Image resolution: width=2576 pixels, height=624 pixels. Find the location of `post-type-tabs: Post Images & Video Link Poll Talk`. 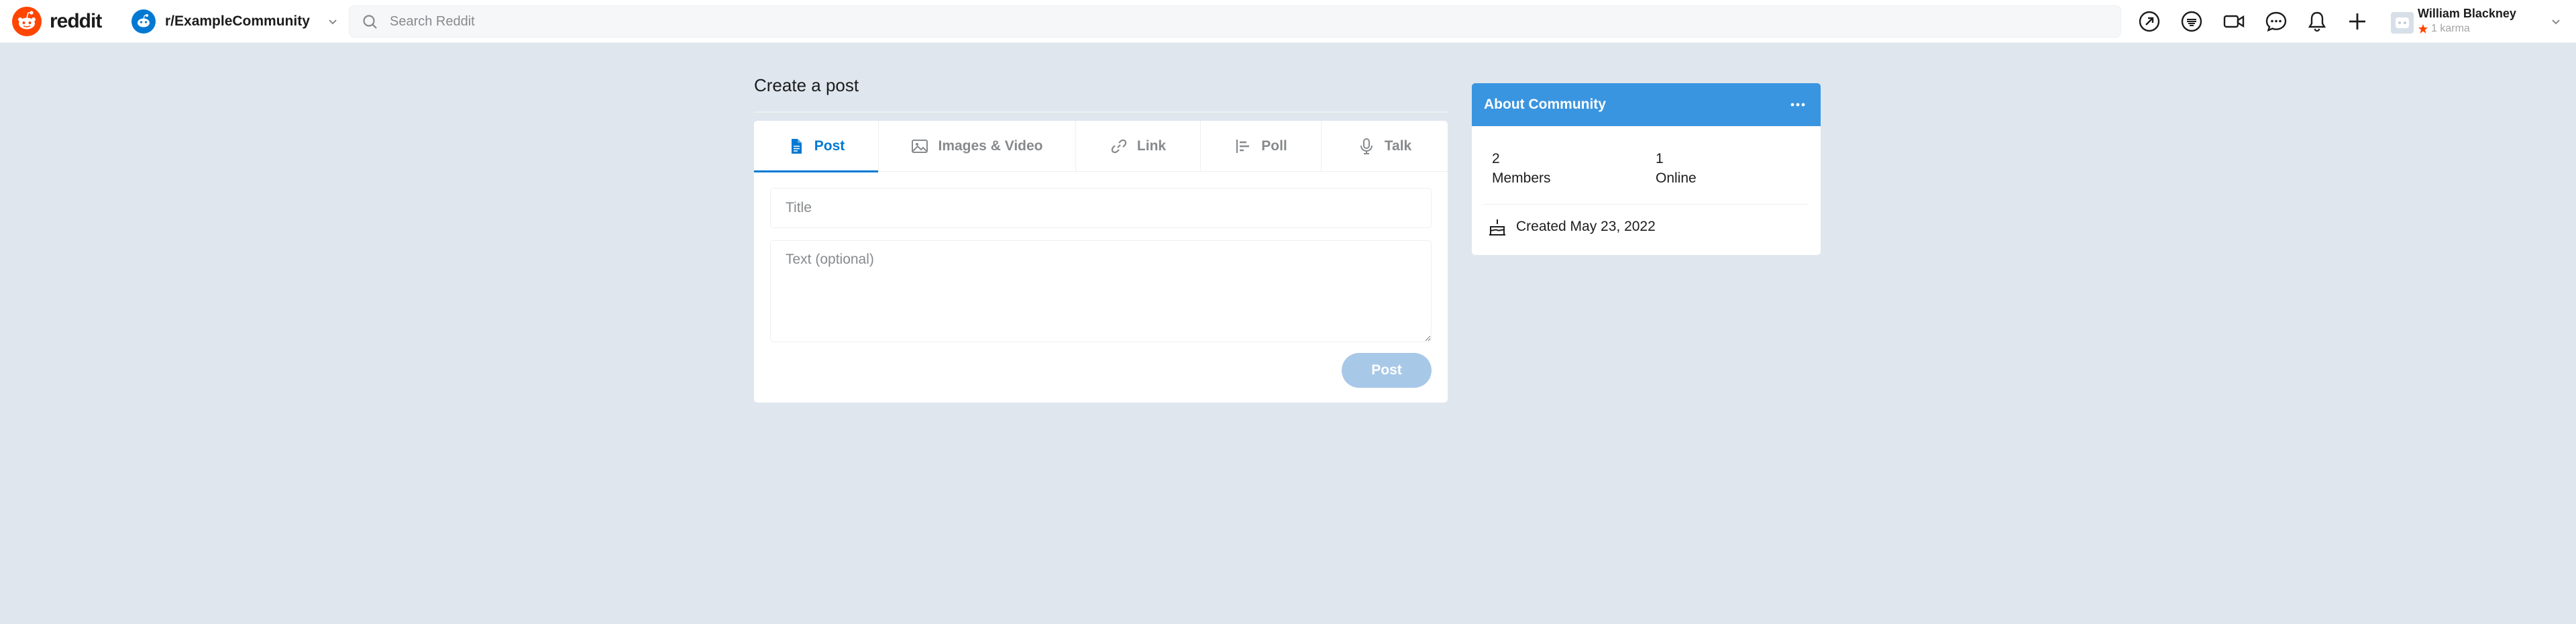

post-type-tabs: Post Images & Video Link Poll Talk is located at coordinates (1101, 147).